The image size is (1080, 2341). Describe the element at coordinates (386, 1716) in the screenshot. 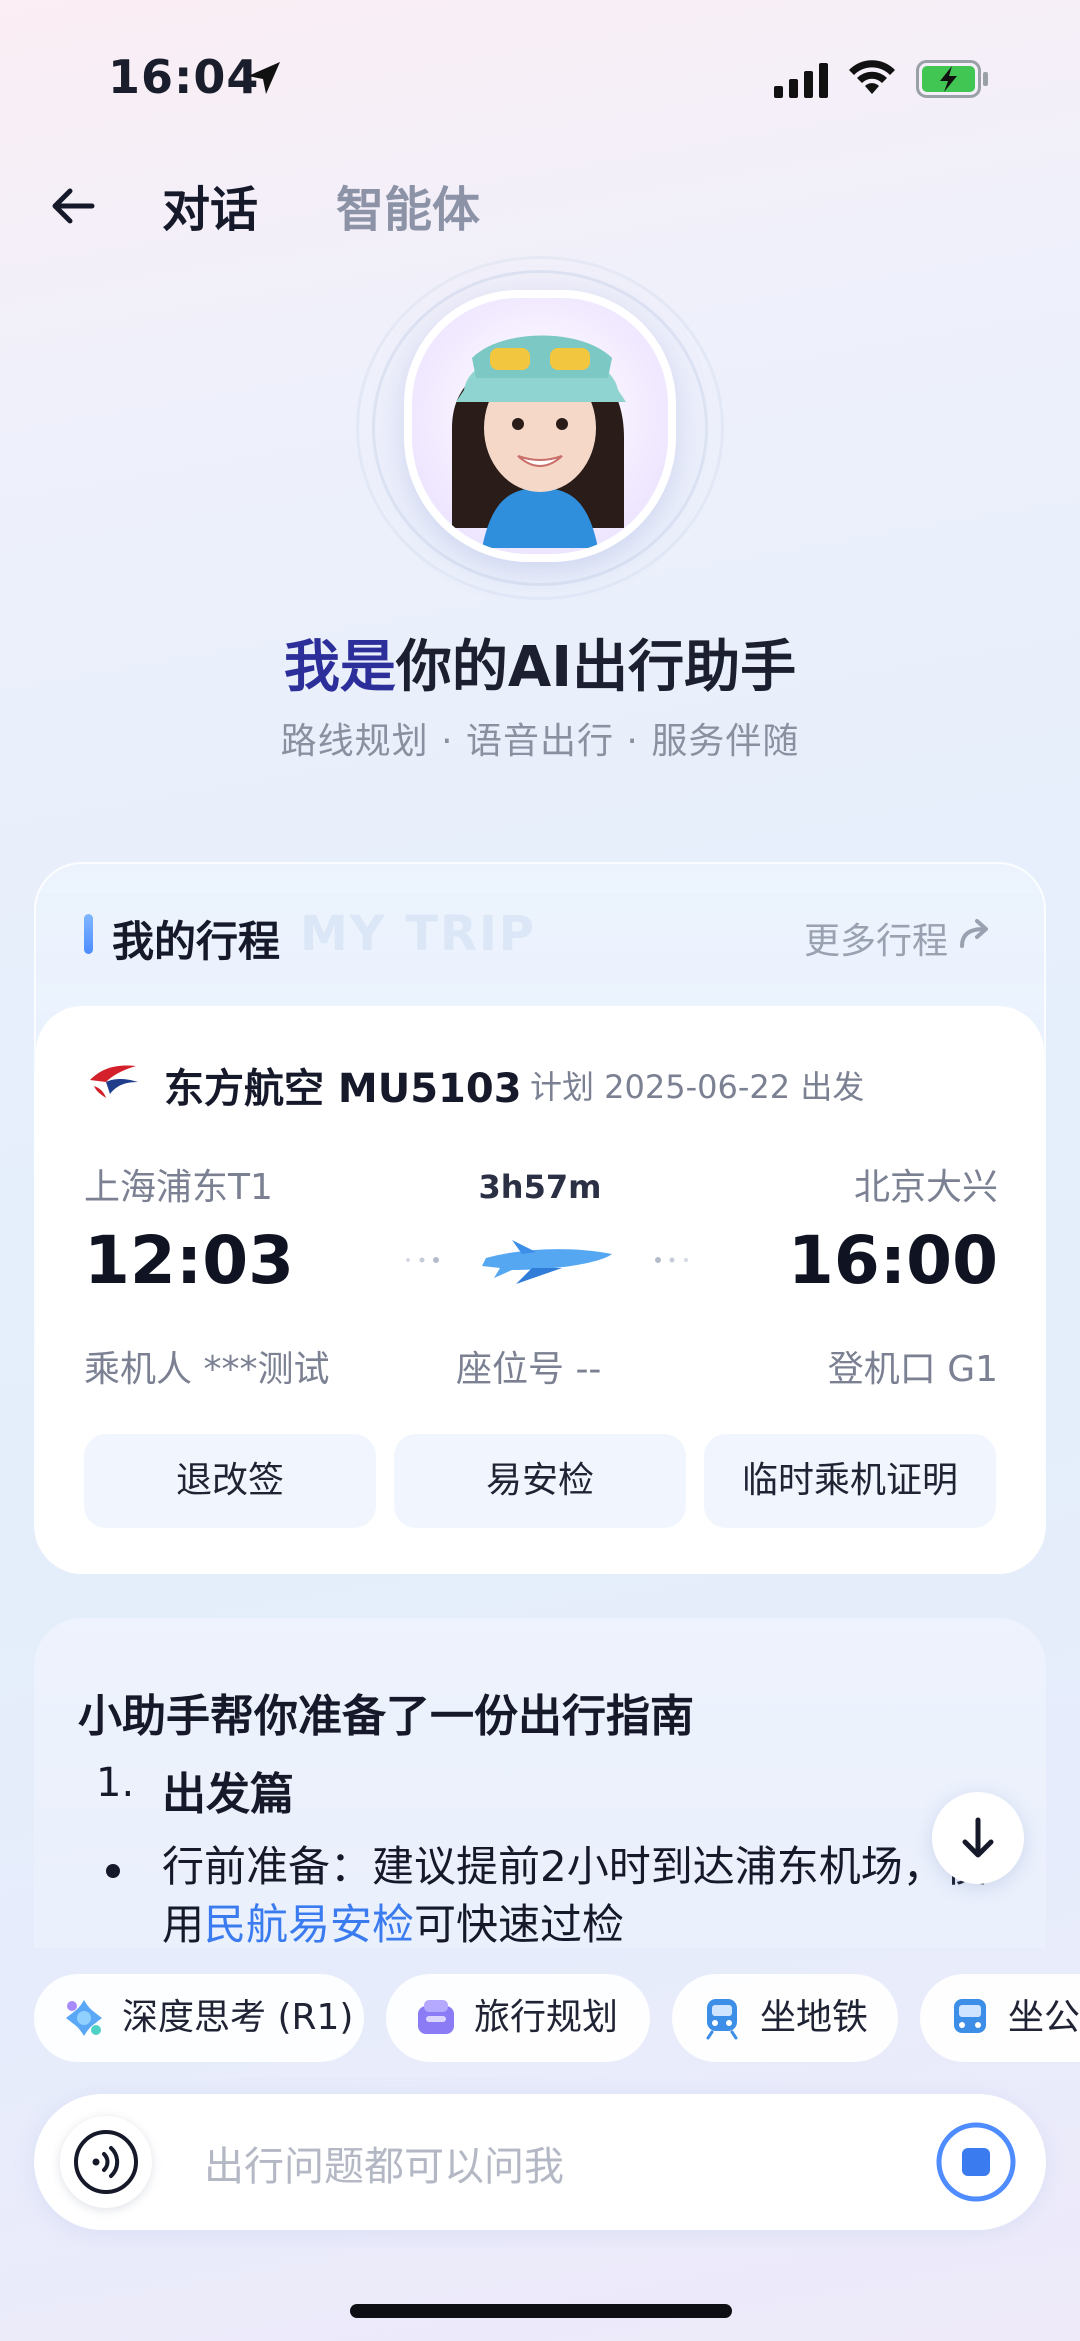

I see `guide-title: 小助手帮你准备了一份出行指南` at that location.